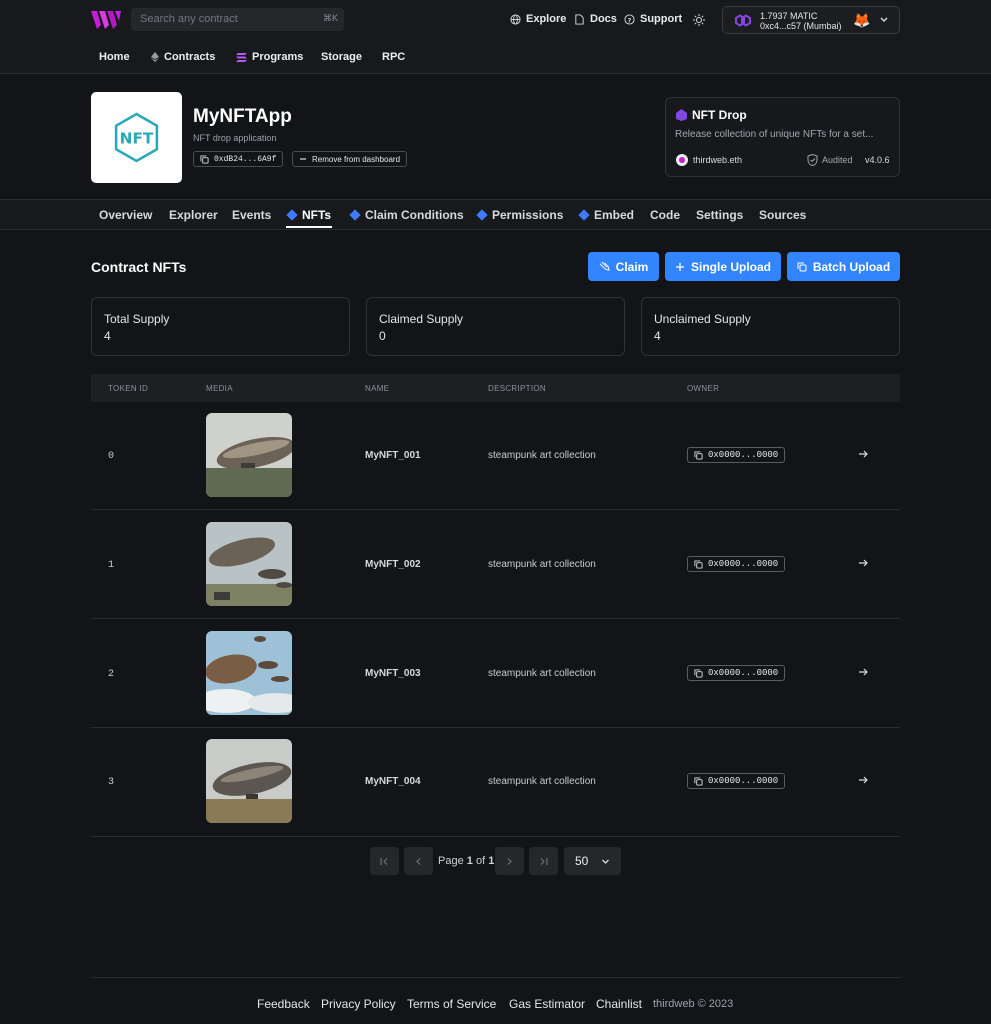 The width and height of the screenshot is (991, 1024). What do you see at coordinates (469, 861) in the screenshot?
I see `current-page: 1` at bounding box center [469, 861].